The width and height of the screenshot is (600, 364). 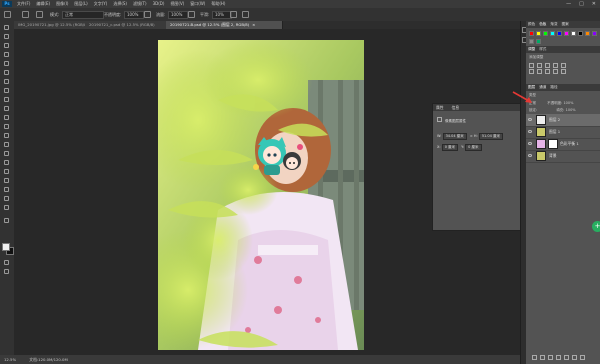 I want to click on exposure-icon, so click(x=555, y=65).